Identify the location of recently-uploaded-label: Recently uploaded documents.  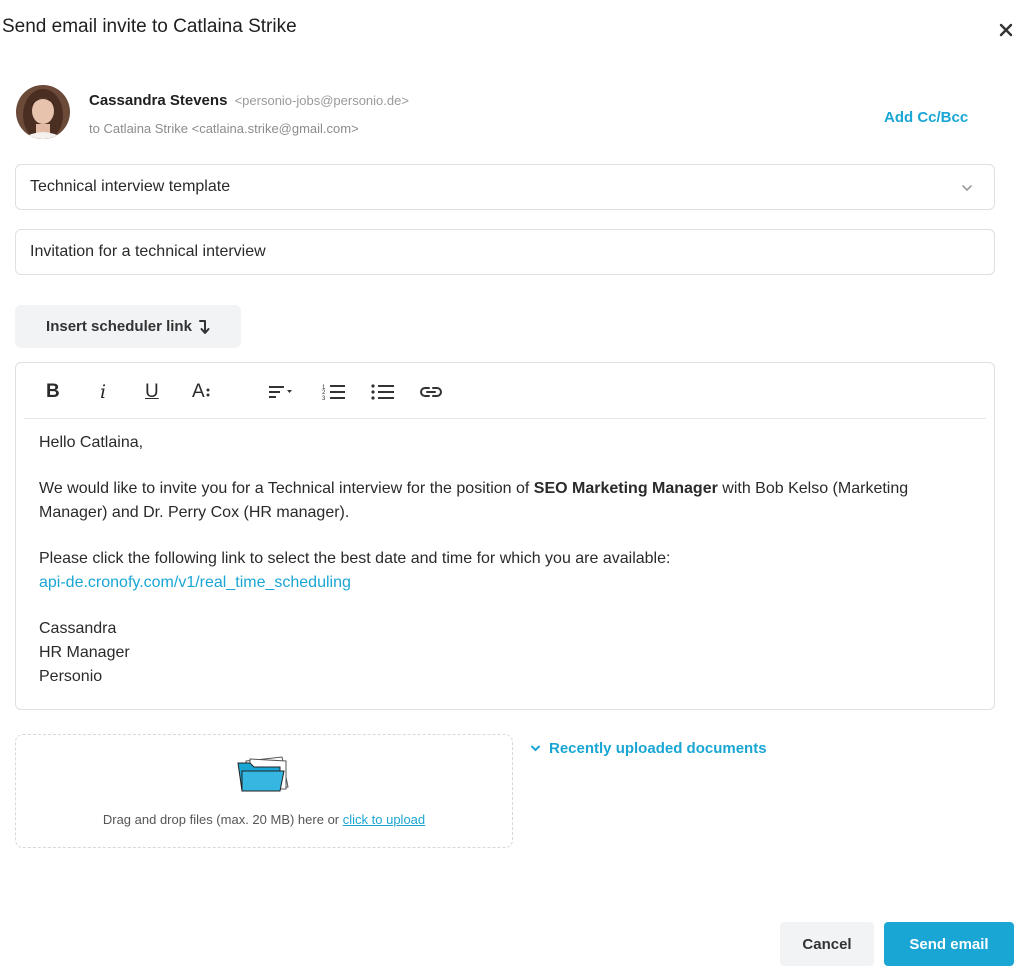
(658, 748).